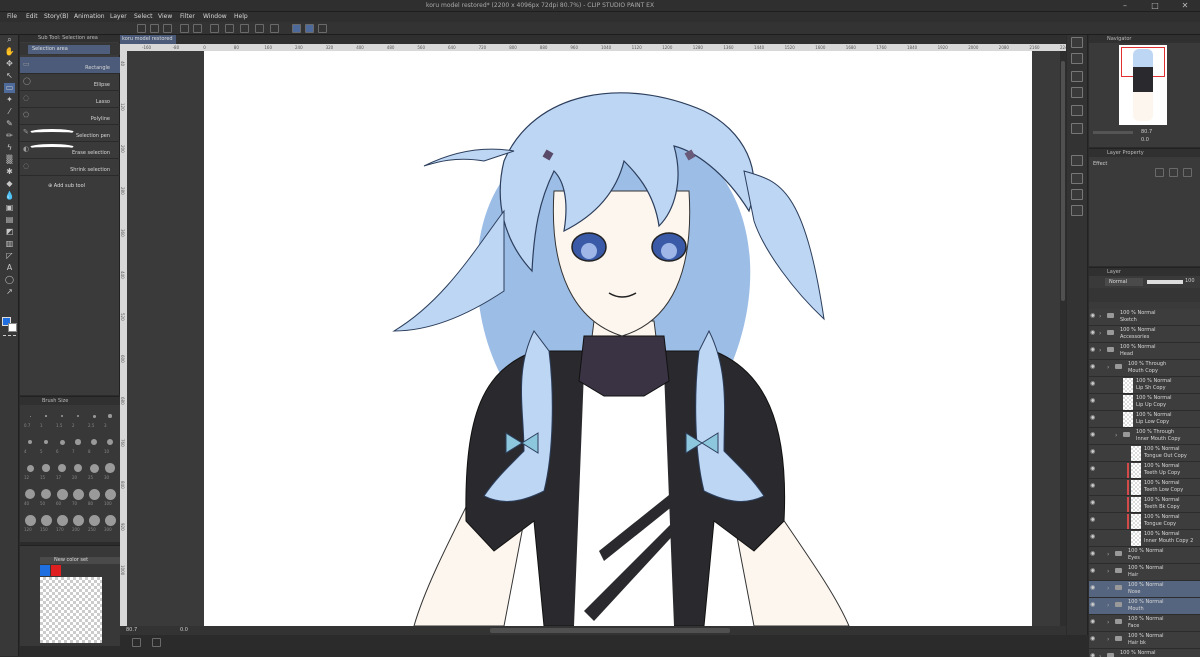 Image resolution: width=1200 pixels, height=657 pixels. Describe the element at coordinates (9, 256) in the screenshot. I see `ruler-icon: ◸` at that location.